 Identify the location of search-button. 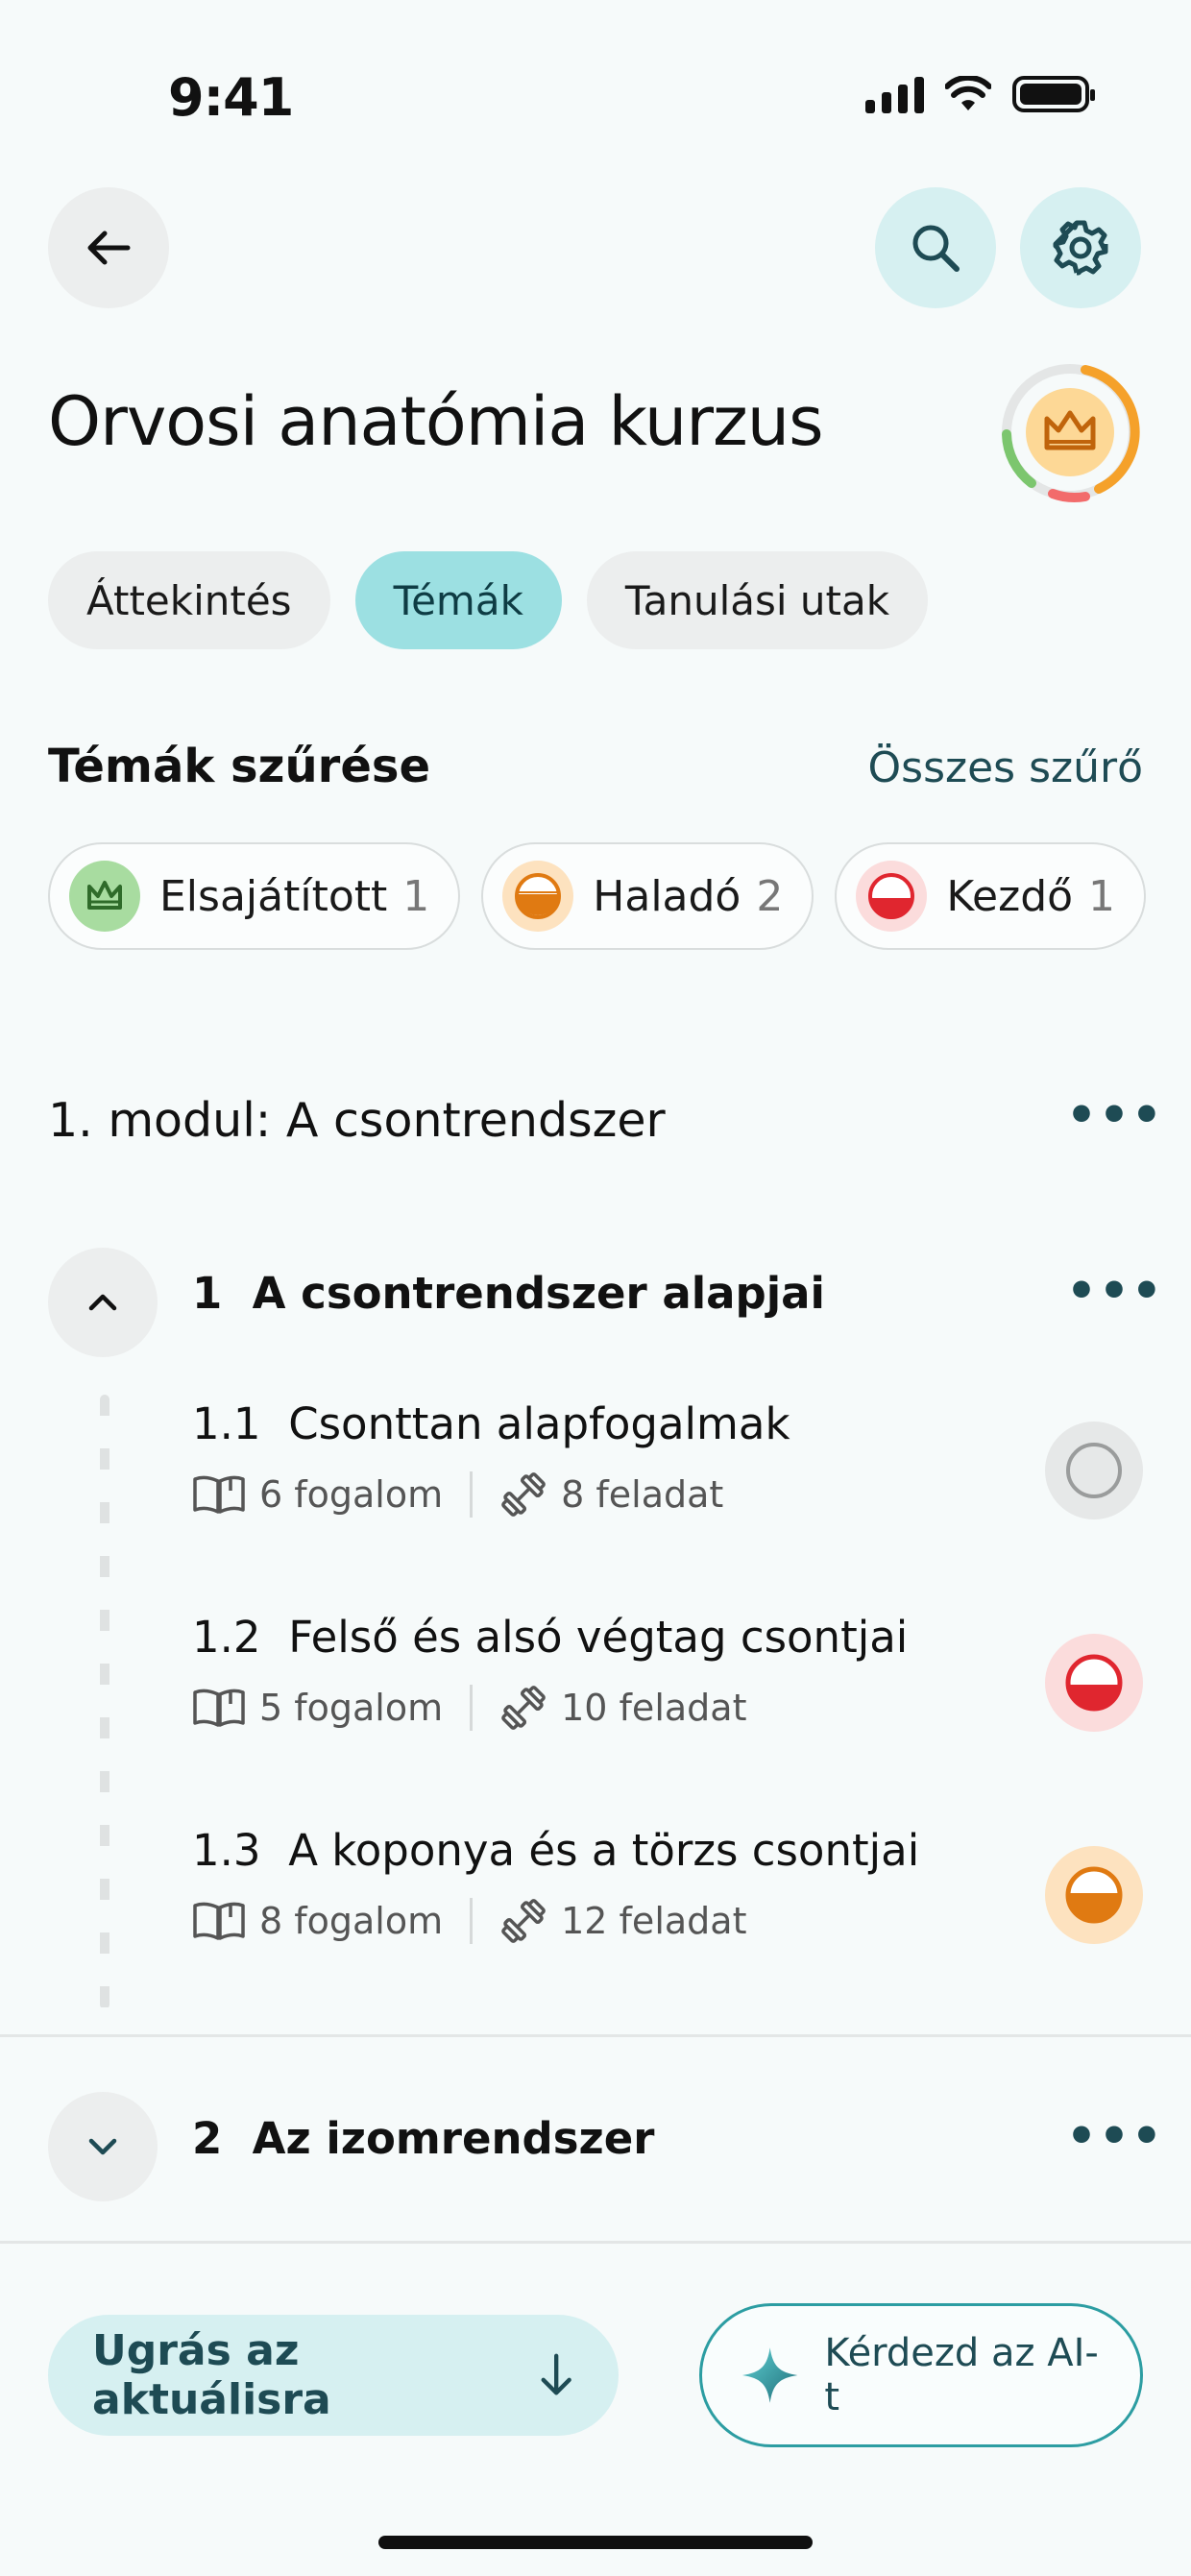
(936, 248).